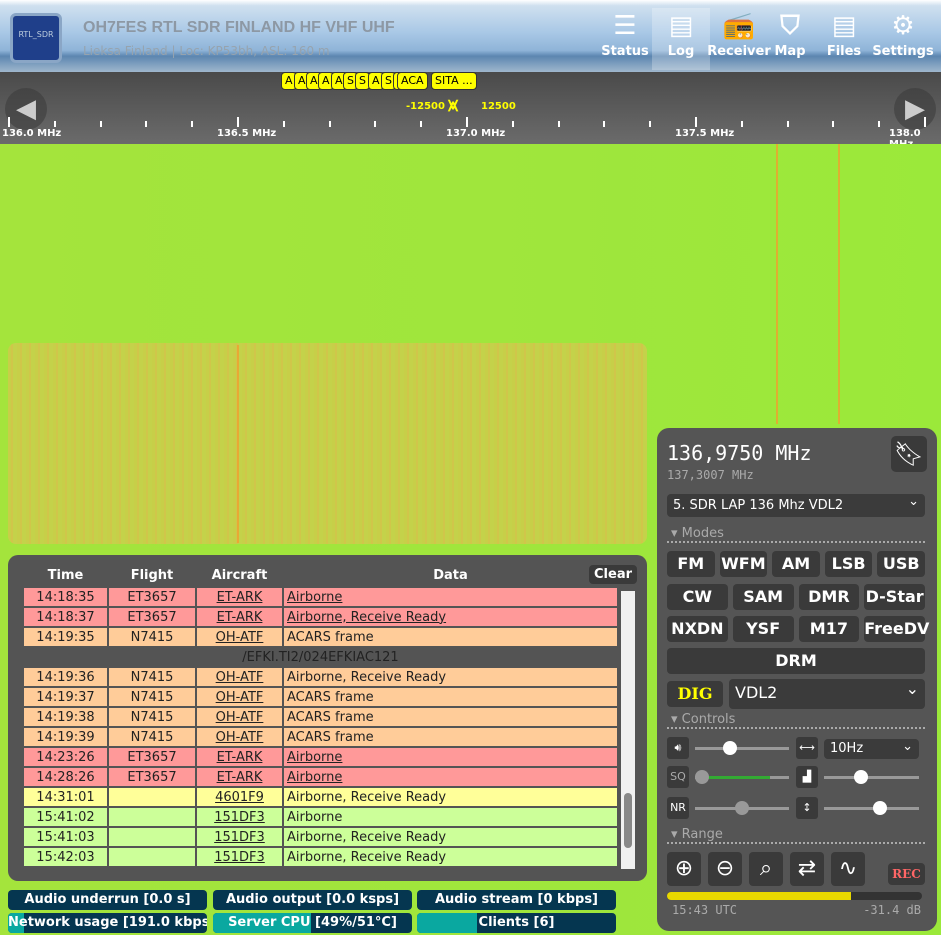  I want to click on zoom-fit-icon: ⌕, so click(766, 869).